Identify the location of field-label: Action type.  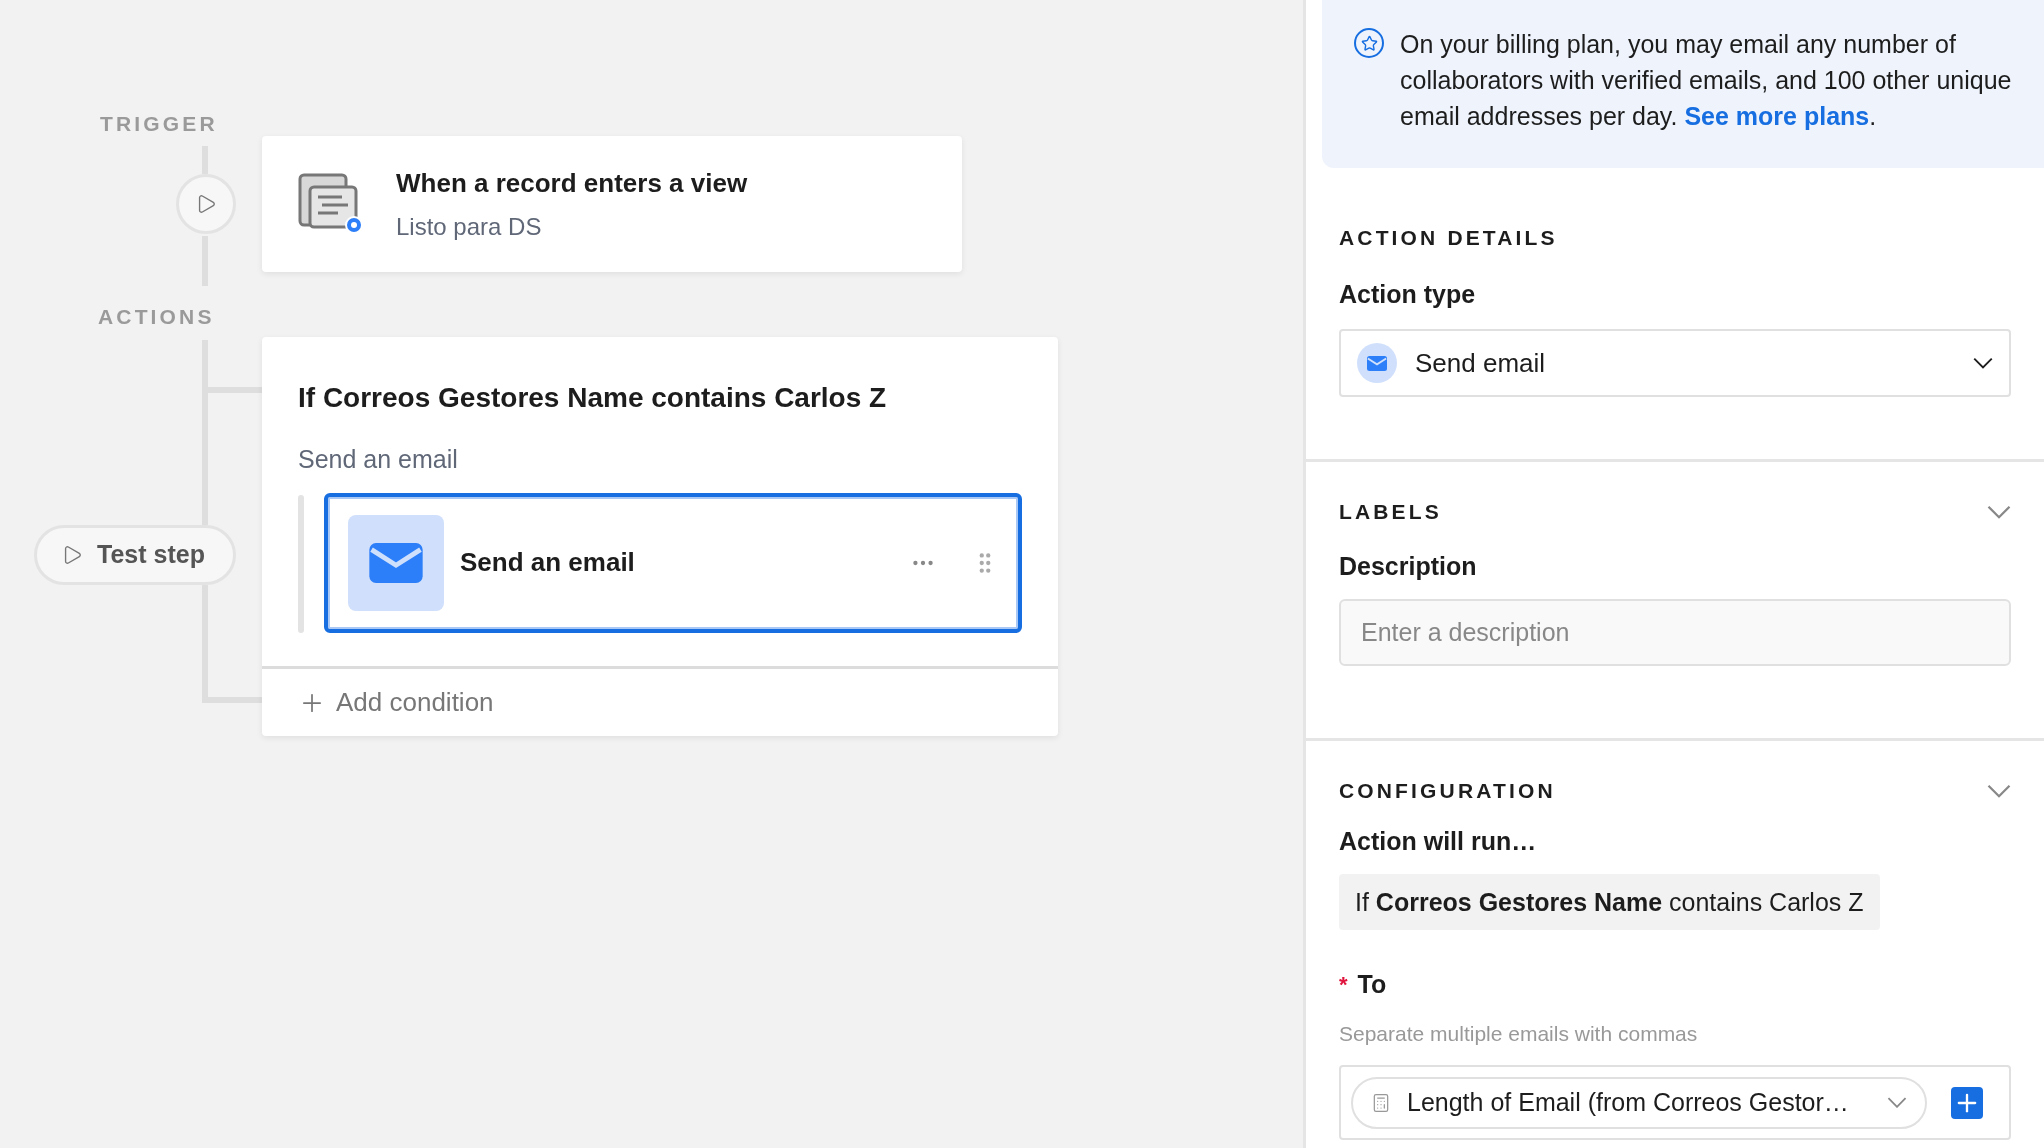
(1408, 294).